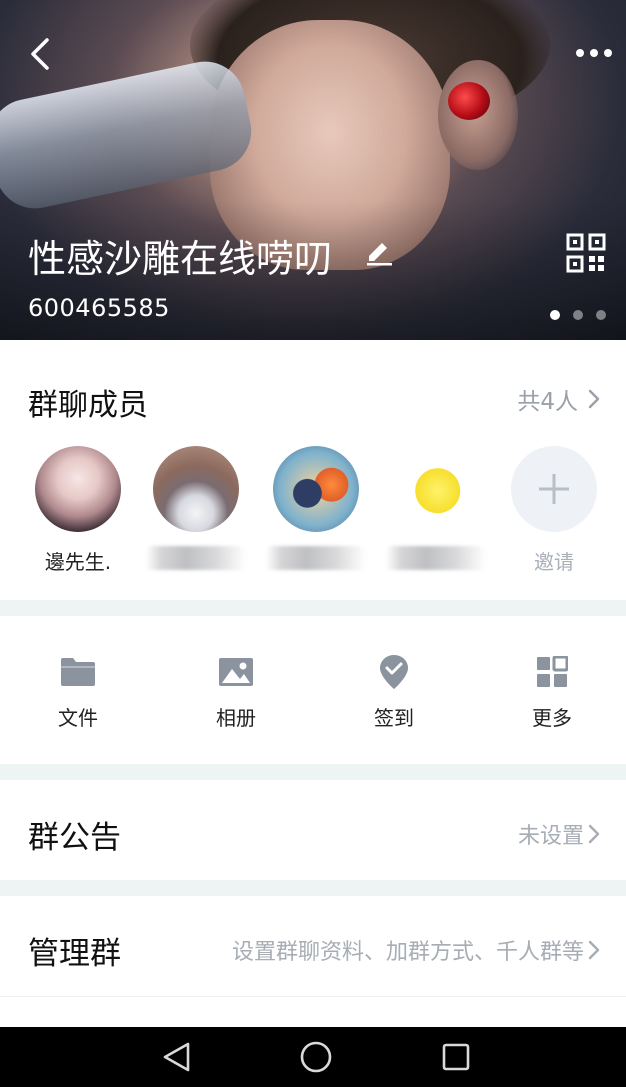 This screenshot has width=626, height=1087. Describe the element at coordinates (236, 672) in the screenshot. I see `photo-album-icon` at that location.